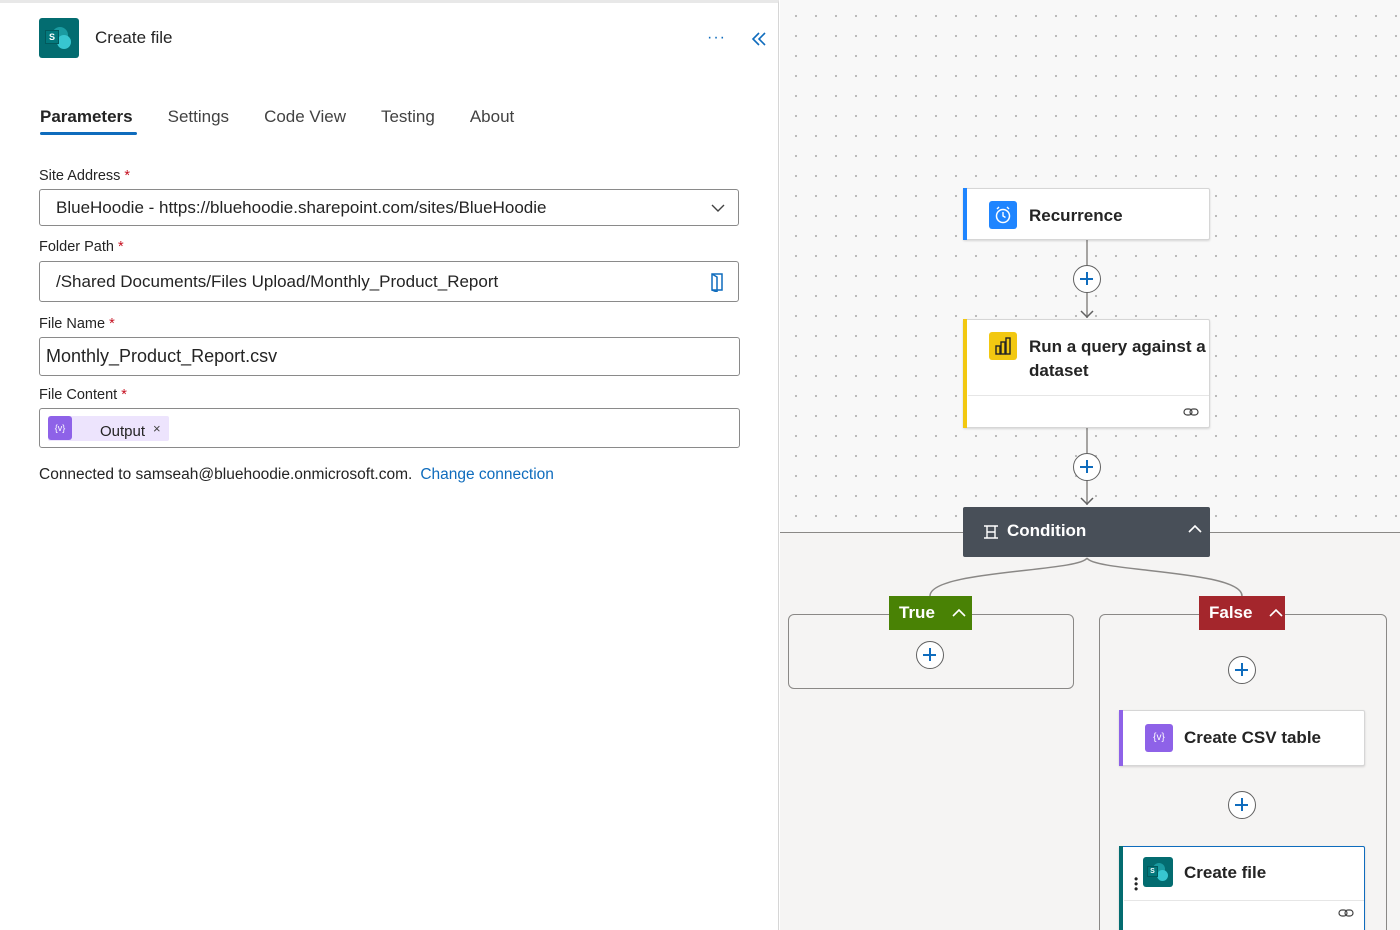 This screenshot has height=930, width=1400. I want to click on panel-header: S Create file, so click(105, 38).